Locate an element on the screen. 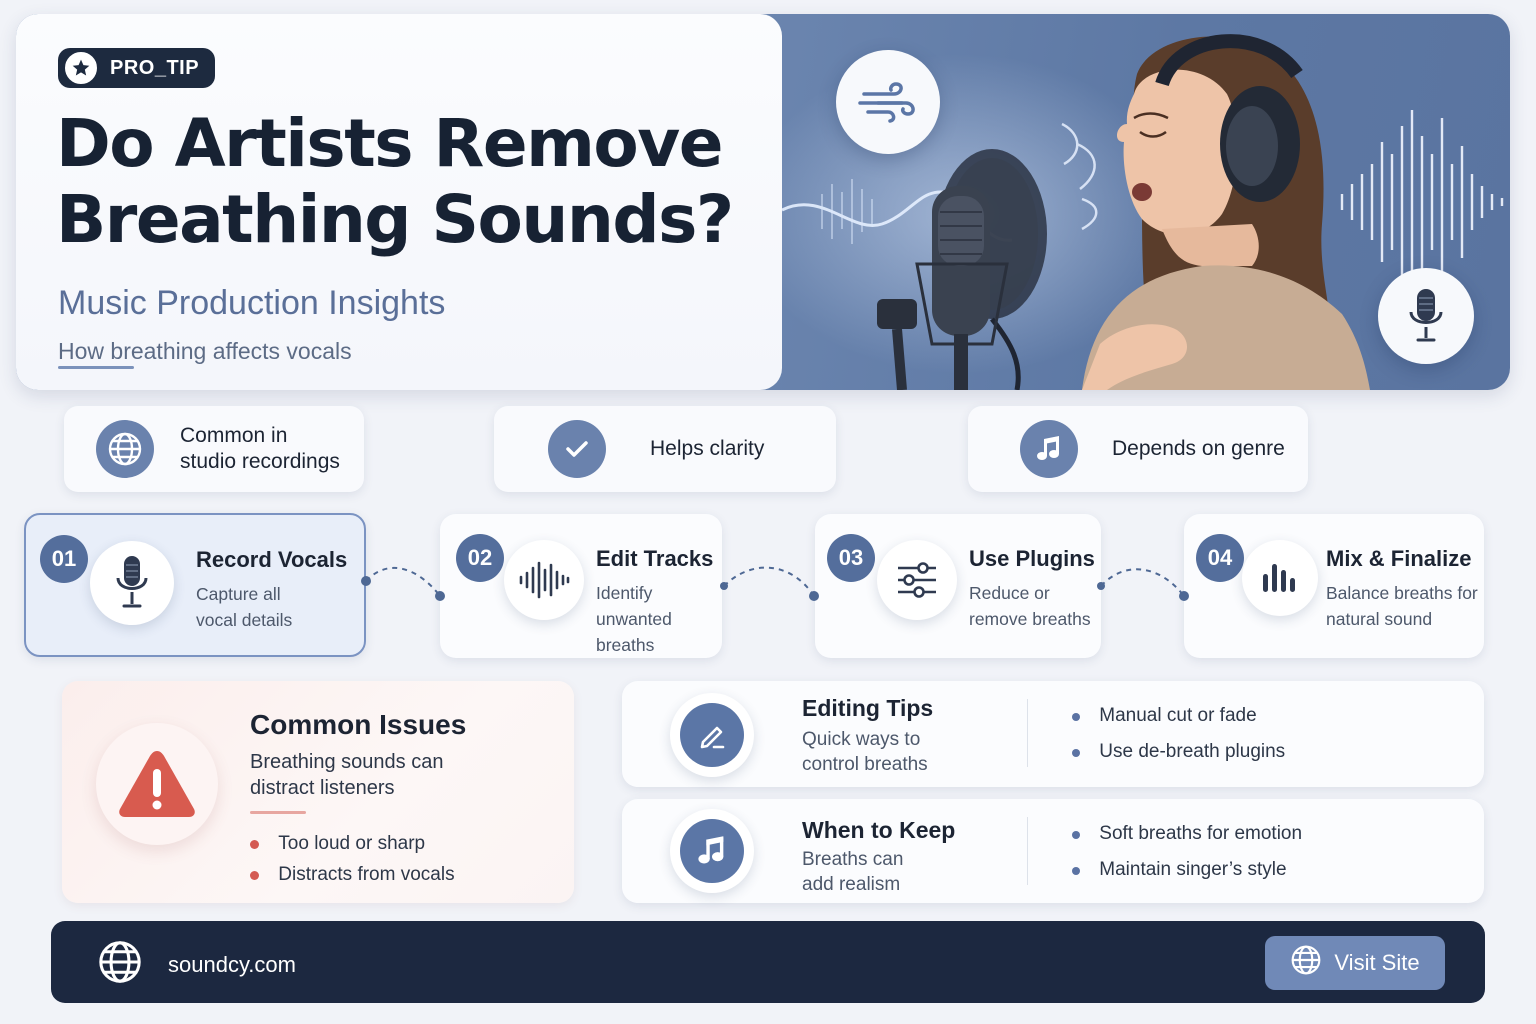 The height and width of the screenshot is (1024, 1536). tip-item: Manual cut or fade is located at coordinates (1164, 716).